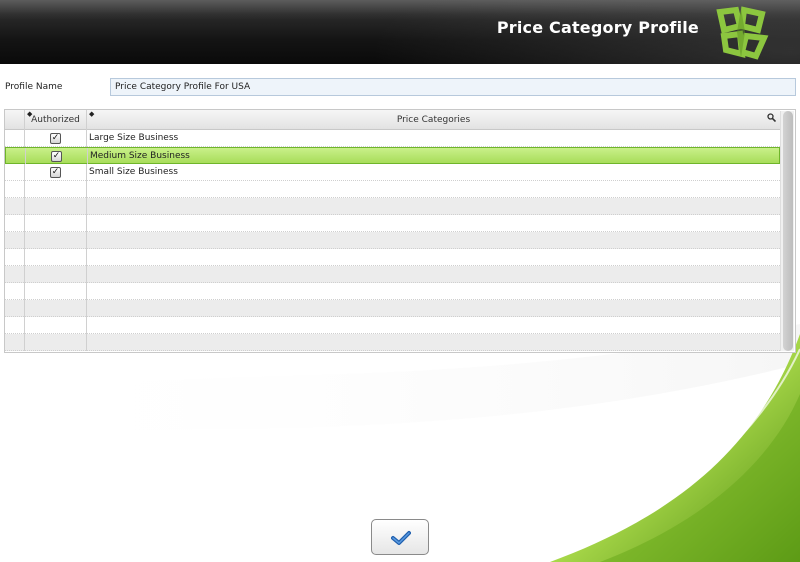 The height and width of the screenshot is (562, 800). What do you see at coordinates (133, 172) in the screenshot?
I see `category-cell: Small Size Business` at bounding box center [133, 172].